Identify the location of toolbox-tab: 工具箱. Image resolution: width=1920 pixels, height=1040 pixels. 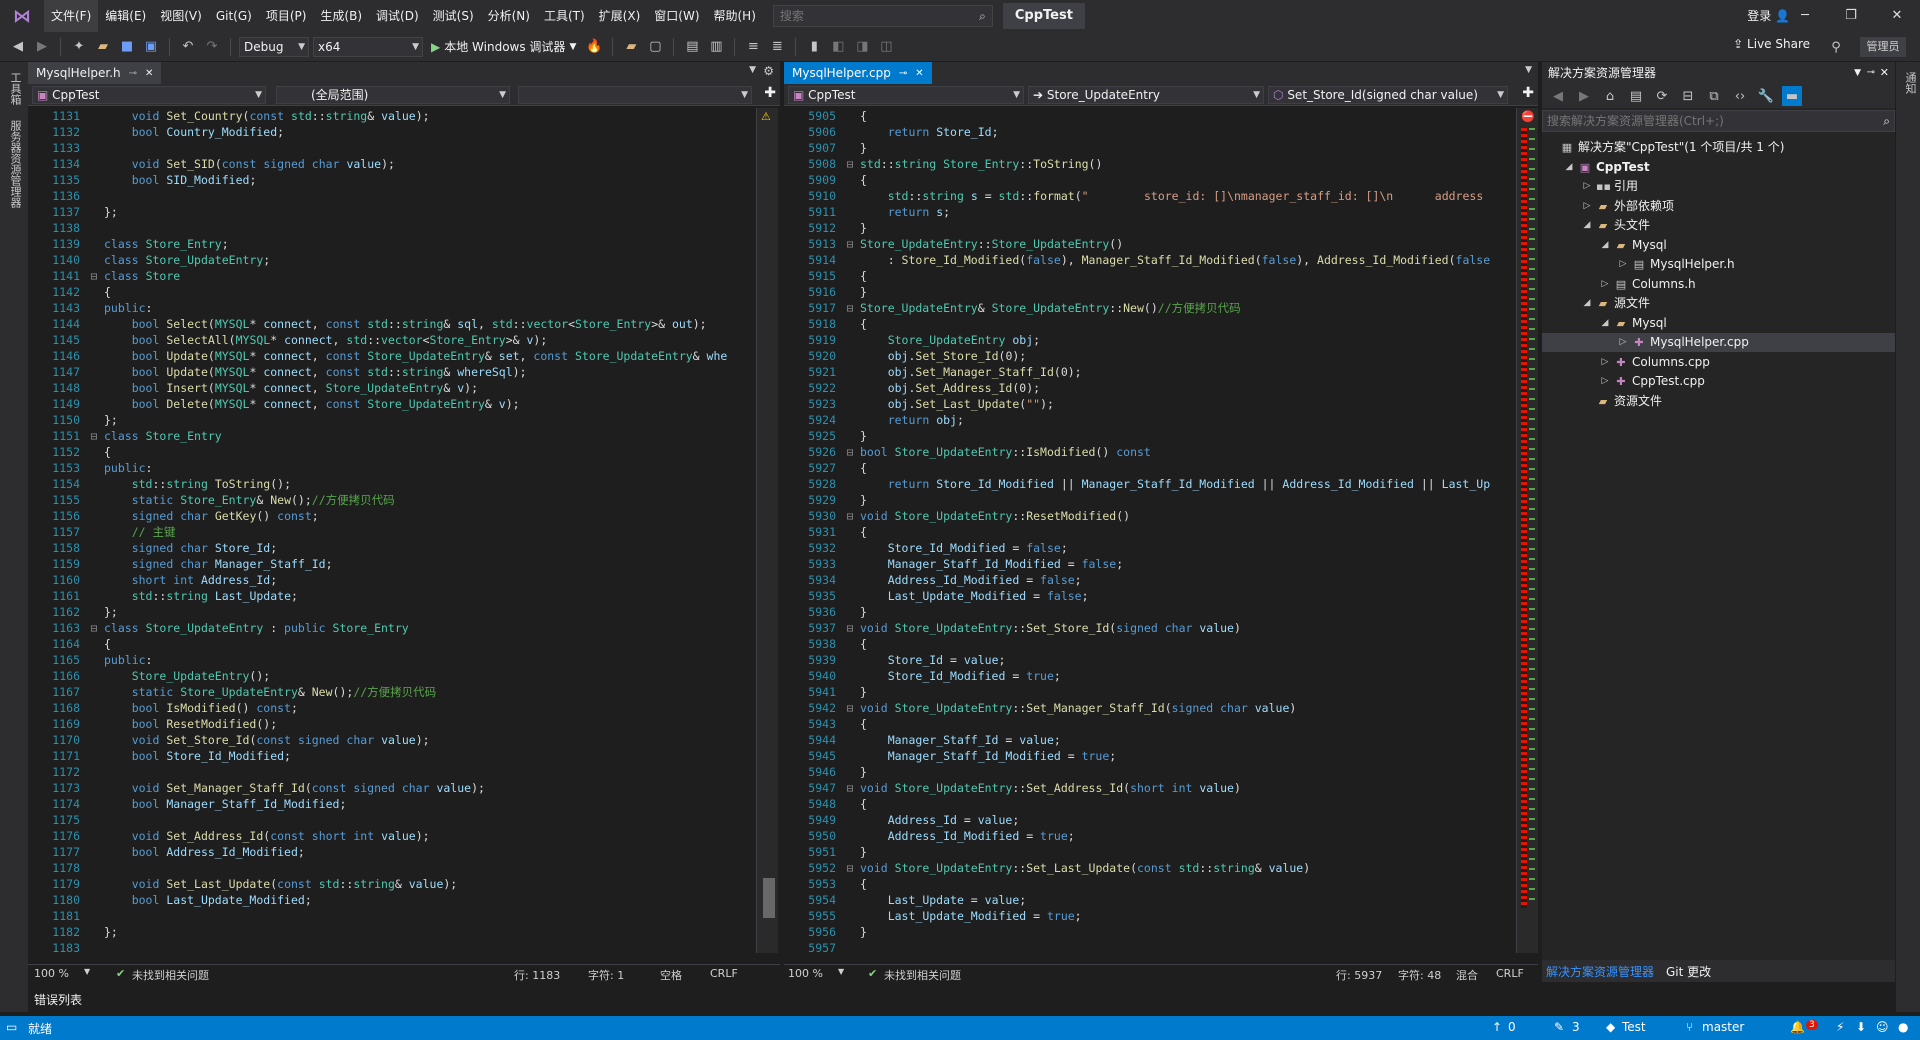
(15, 88).